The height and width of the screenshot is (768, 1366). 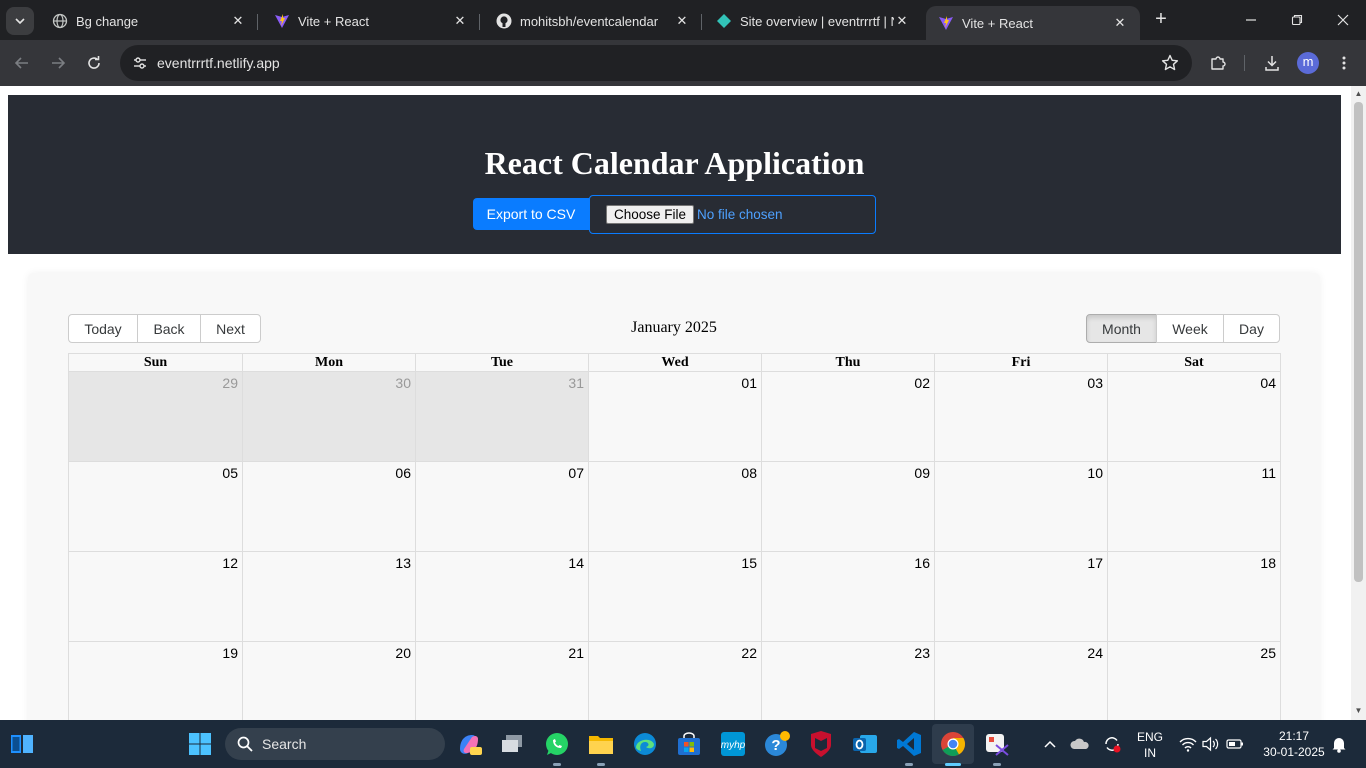 I want to click on day-cell: 12, so click(x=155, y=596).